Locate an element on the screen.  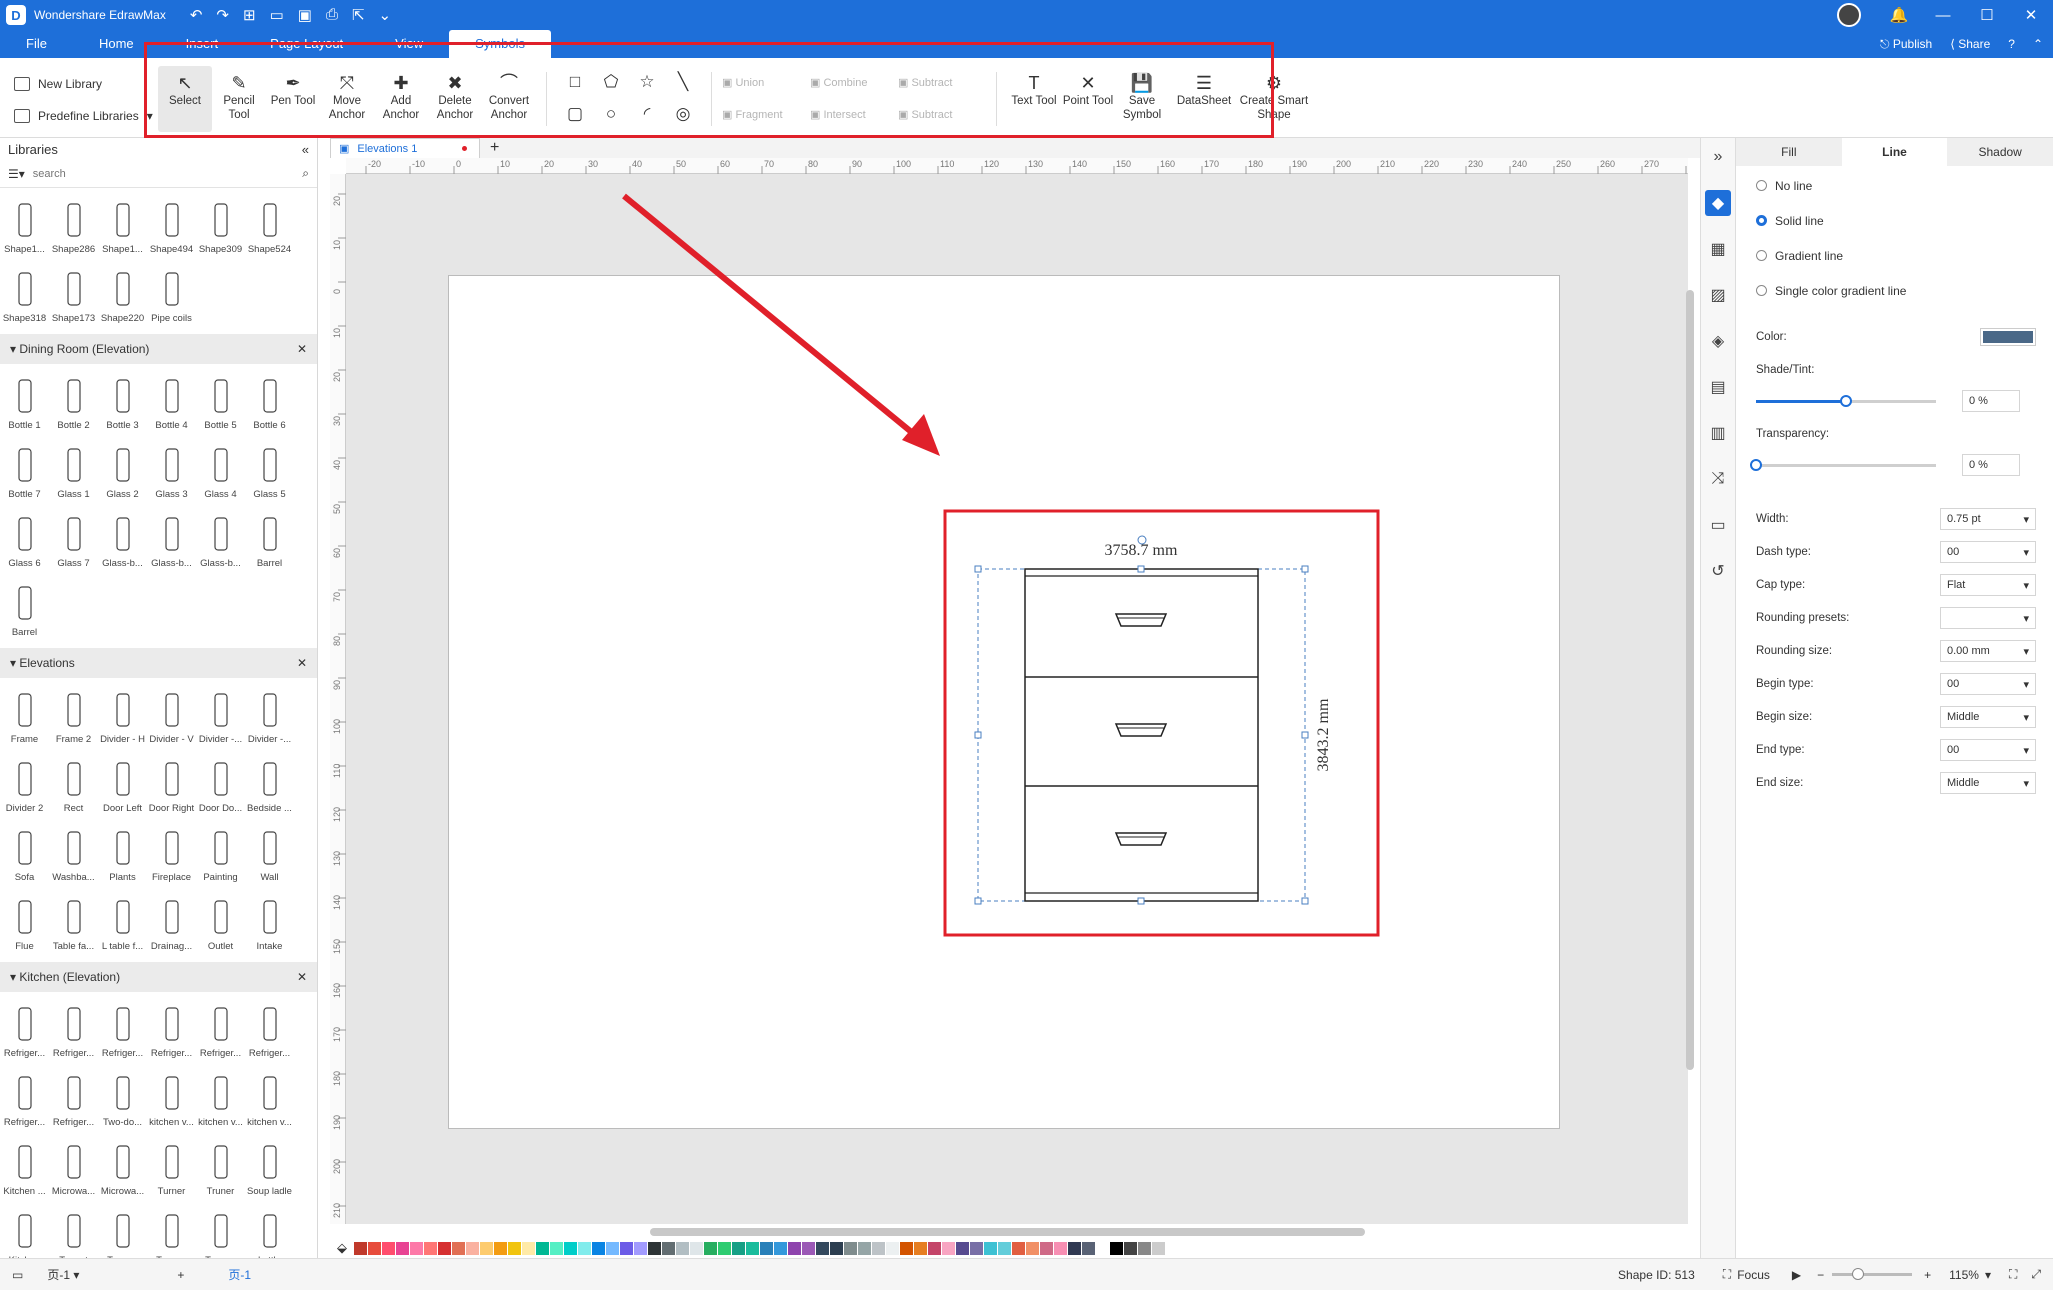
minimize-icon: — is located at coordinates (1943, 15).